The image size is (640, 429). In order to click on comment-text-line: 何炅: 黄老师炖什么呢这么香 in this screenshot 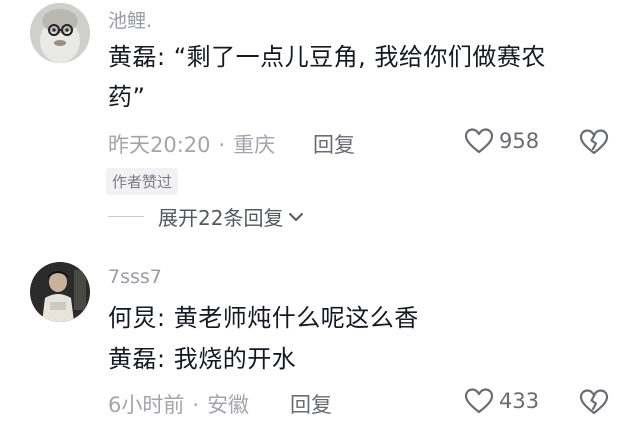, I will do `click(263, 318)`.